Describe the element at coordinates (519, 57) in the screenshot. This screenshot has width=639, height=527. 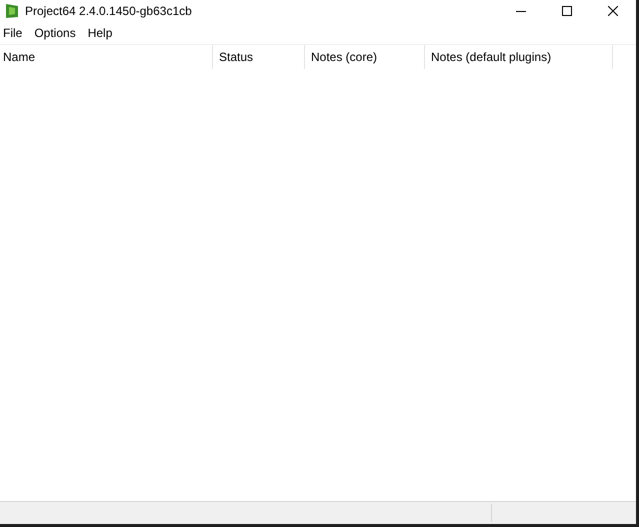
I see `column-header: Notes (default plugins)` at that location.